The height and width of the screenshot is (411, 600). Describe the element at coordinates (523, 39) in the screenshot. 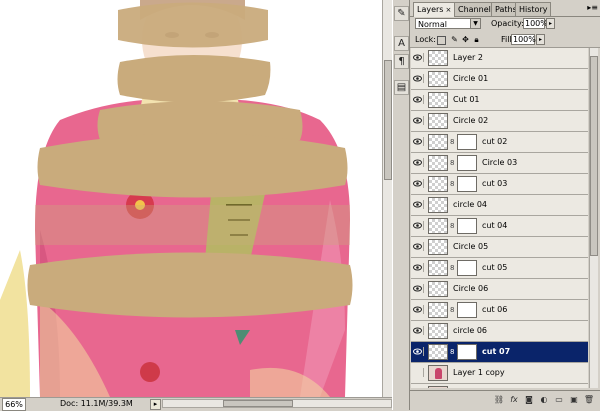

I see `fill-field: 100%` at that location.